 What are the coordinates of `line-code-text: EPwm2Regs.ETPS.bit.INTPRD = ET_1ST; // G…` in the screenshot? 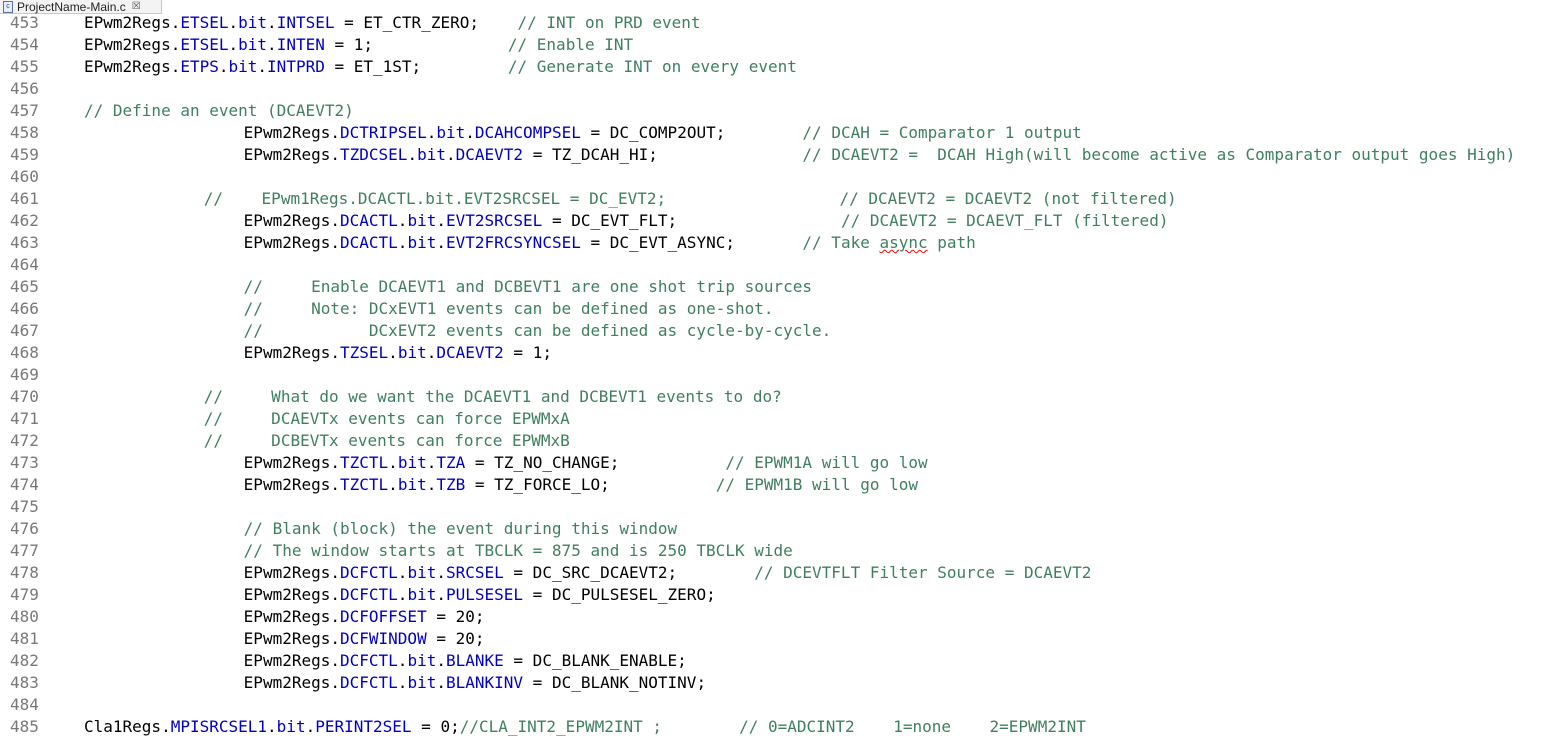 It's located at (440, 67).